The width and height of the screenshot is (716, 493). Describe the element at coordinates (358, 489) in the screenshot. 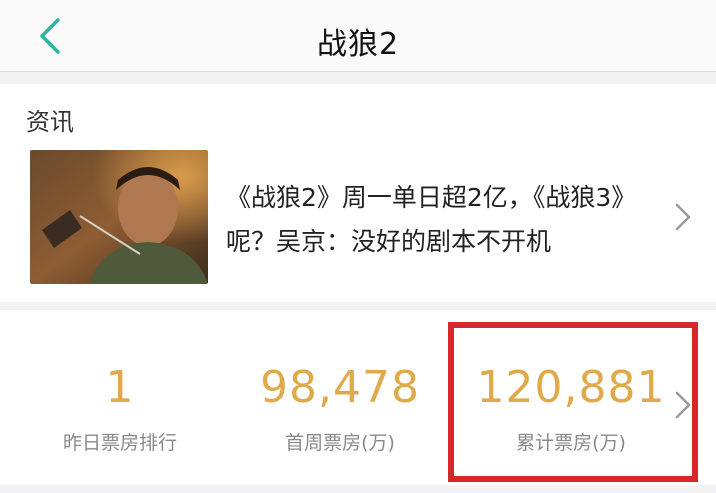

I see `bottom-divider` at that location.